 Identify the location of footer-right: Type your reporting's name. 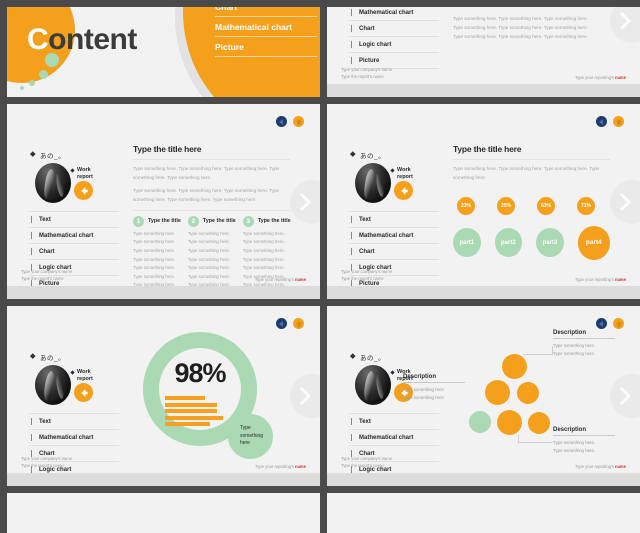
(280, 279).